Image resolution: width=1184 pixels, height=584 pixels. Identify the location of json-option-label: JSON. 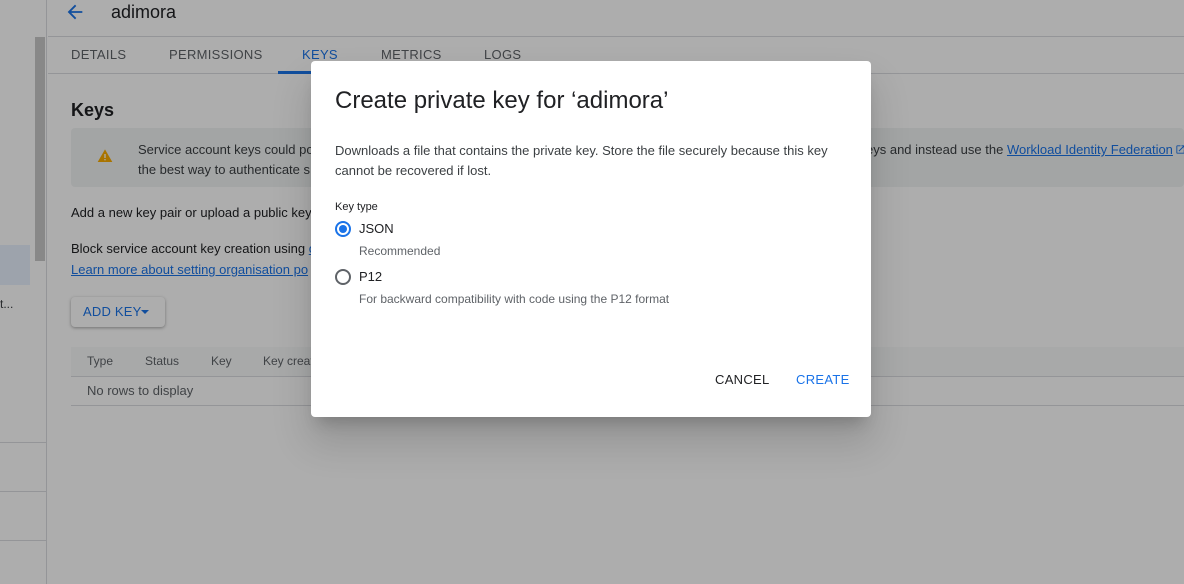
(376, 228).